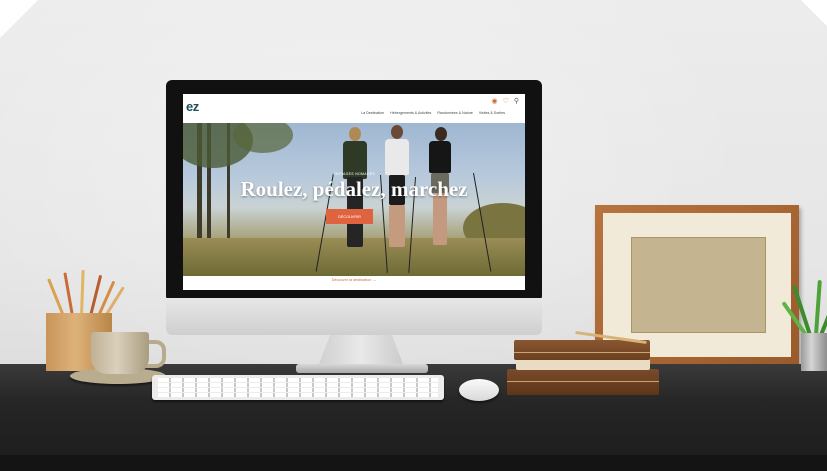 This screenshot has height=471, width=827. I want to click on mouse, so click(479, 390).